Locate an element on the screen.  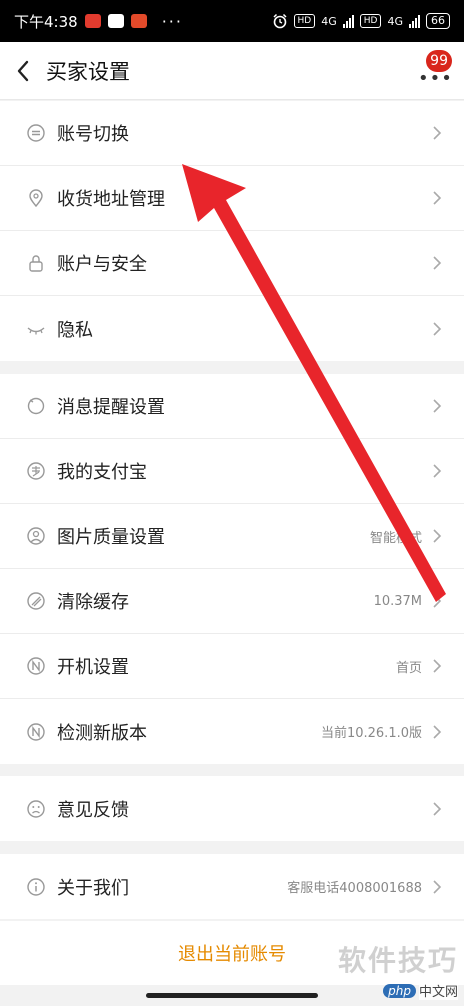
settings-group-feedback: 意见反馈 is located at coordinates (232, 808).